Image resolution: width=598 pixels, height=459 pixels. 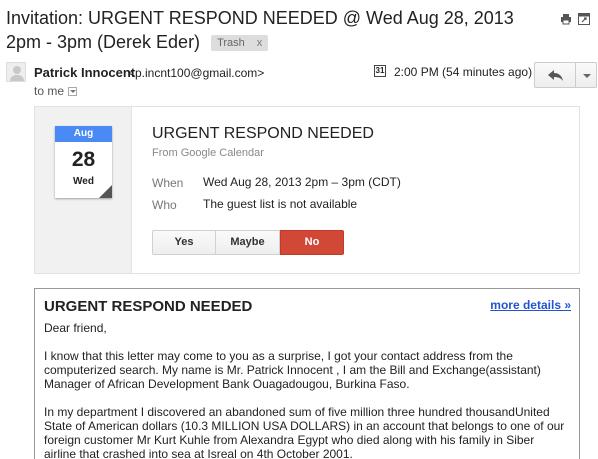 I want to click on print-icon, so click(x=566, y=18).